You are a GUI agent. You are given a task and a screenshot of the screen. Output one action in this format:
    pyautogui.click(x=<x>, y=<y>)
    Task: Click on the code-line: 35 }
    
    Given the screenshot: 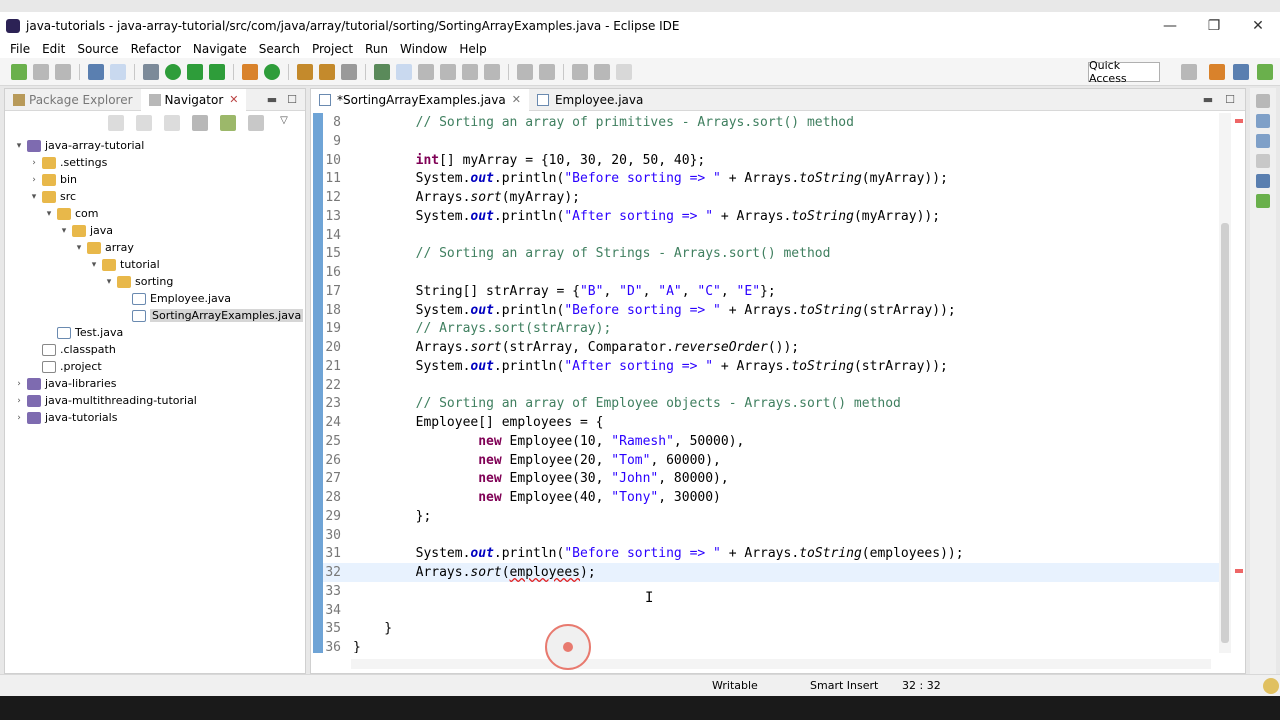 What is the action you would take?
    pyautogui.click(x=772, y=628)
    